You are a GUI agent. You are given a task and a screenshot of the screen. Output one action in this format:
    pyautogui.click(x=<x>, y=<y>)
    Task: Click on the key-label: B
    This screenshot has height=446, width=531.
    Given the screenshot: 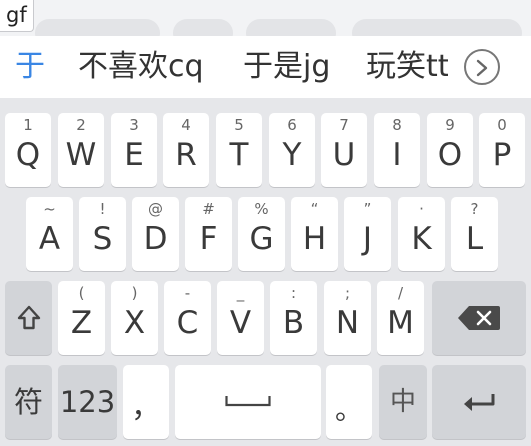 What is the action you would take?
    pyautogui.click(x=293, y=323)
    